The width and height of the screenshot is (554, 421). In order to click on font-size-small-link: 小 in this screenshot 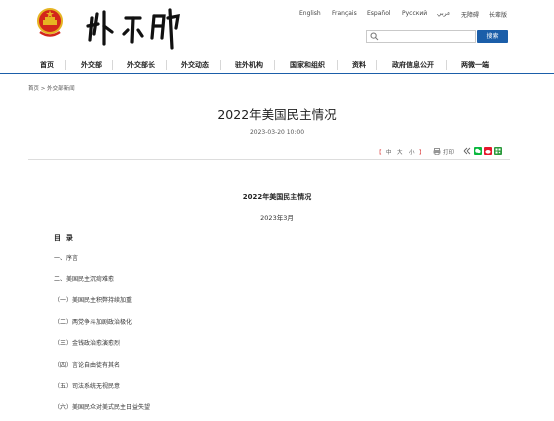, I will do `click(412, 152)`.